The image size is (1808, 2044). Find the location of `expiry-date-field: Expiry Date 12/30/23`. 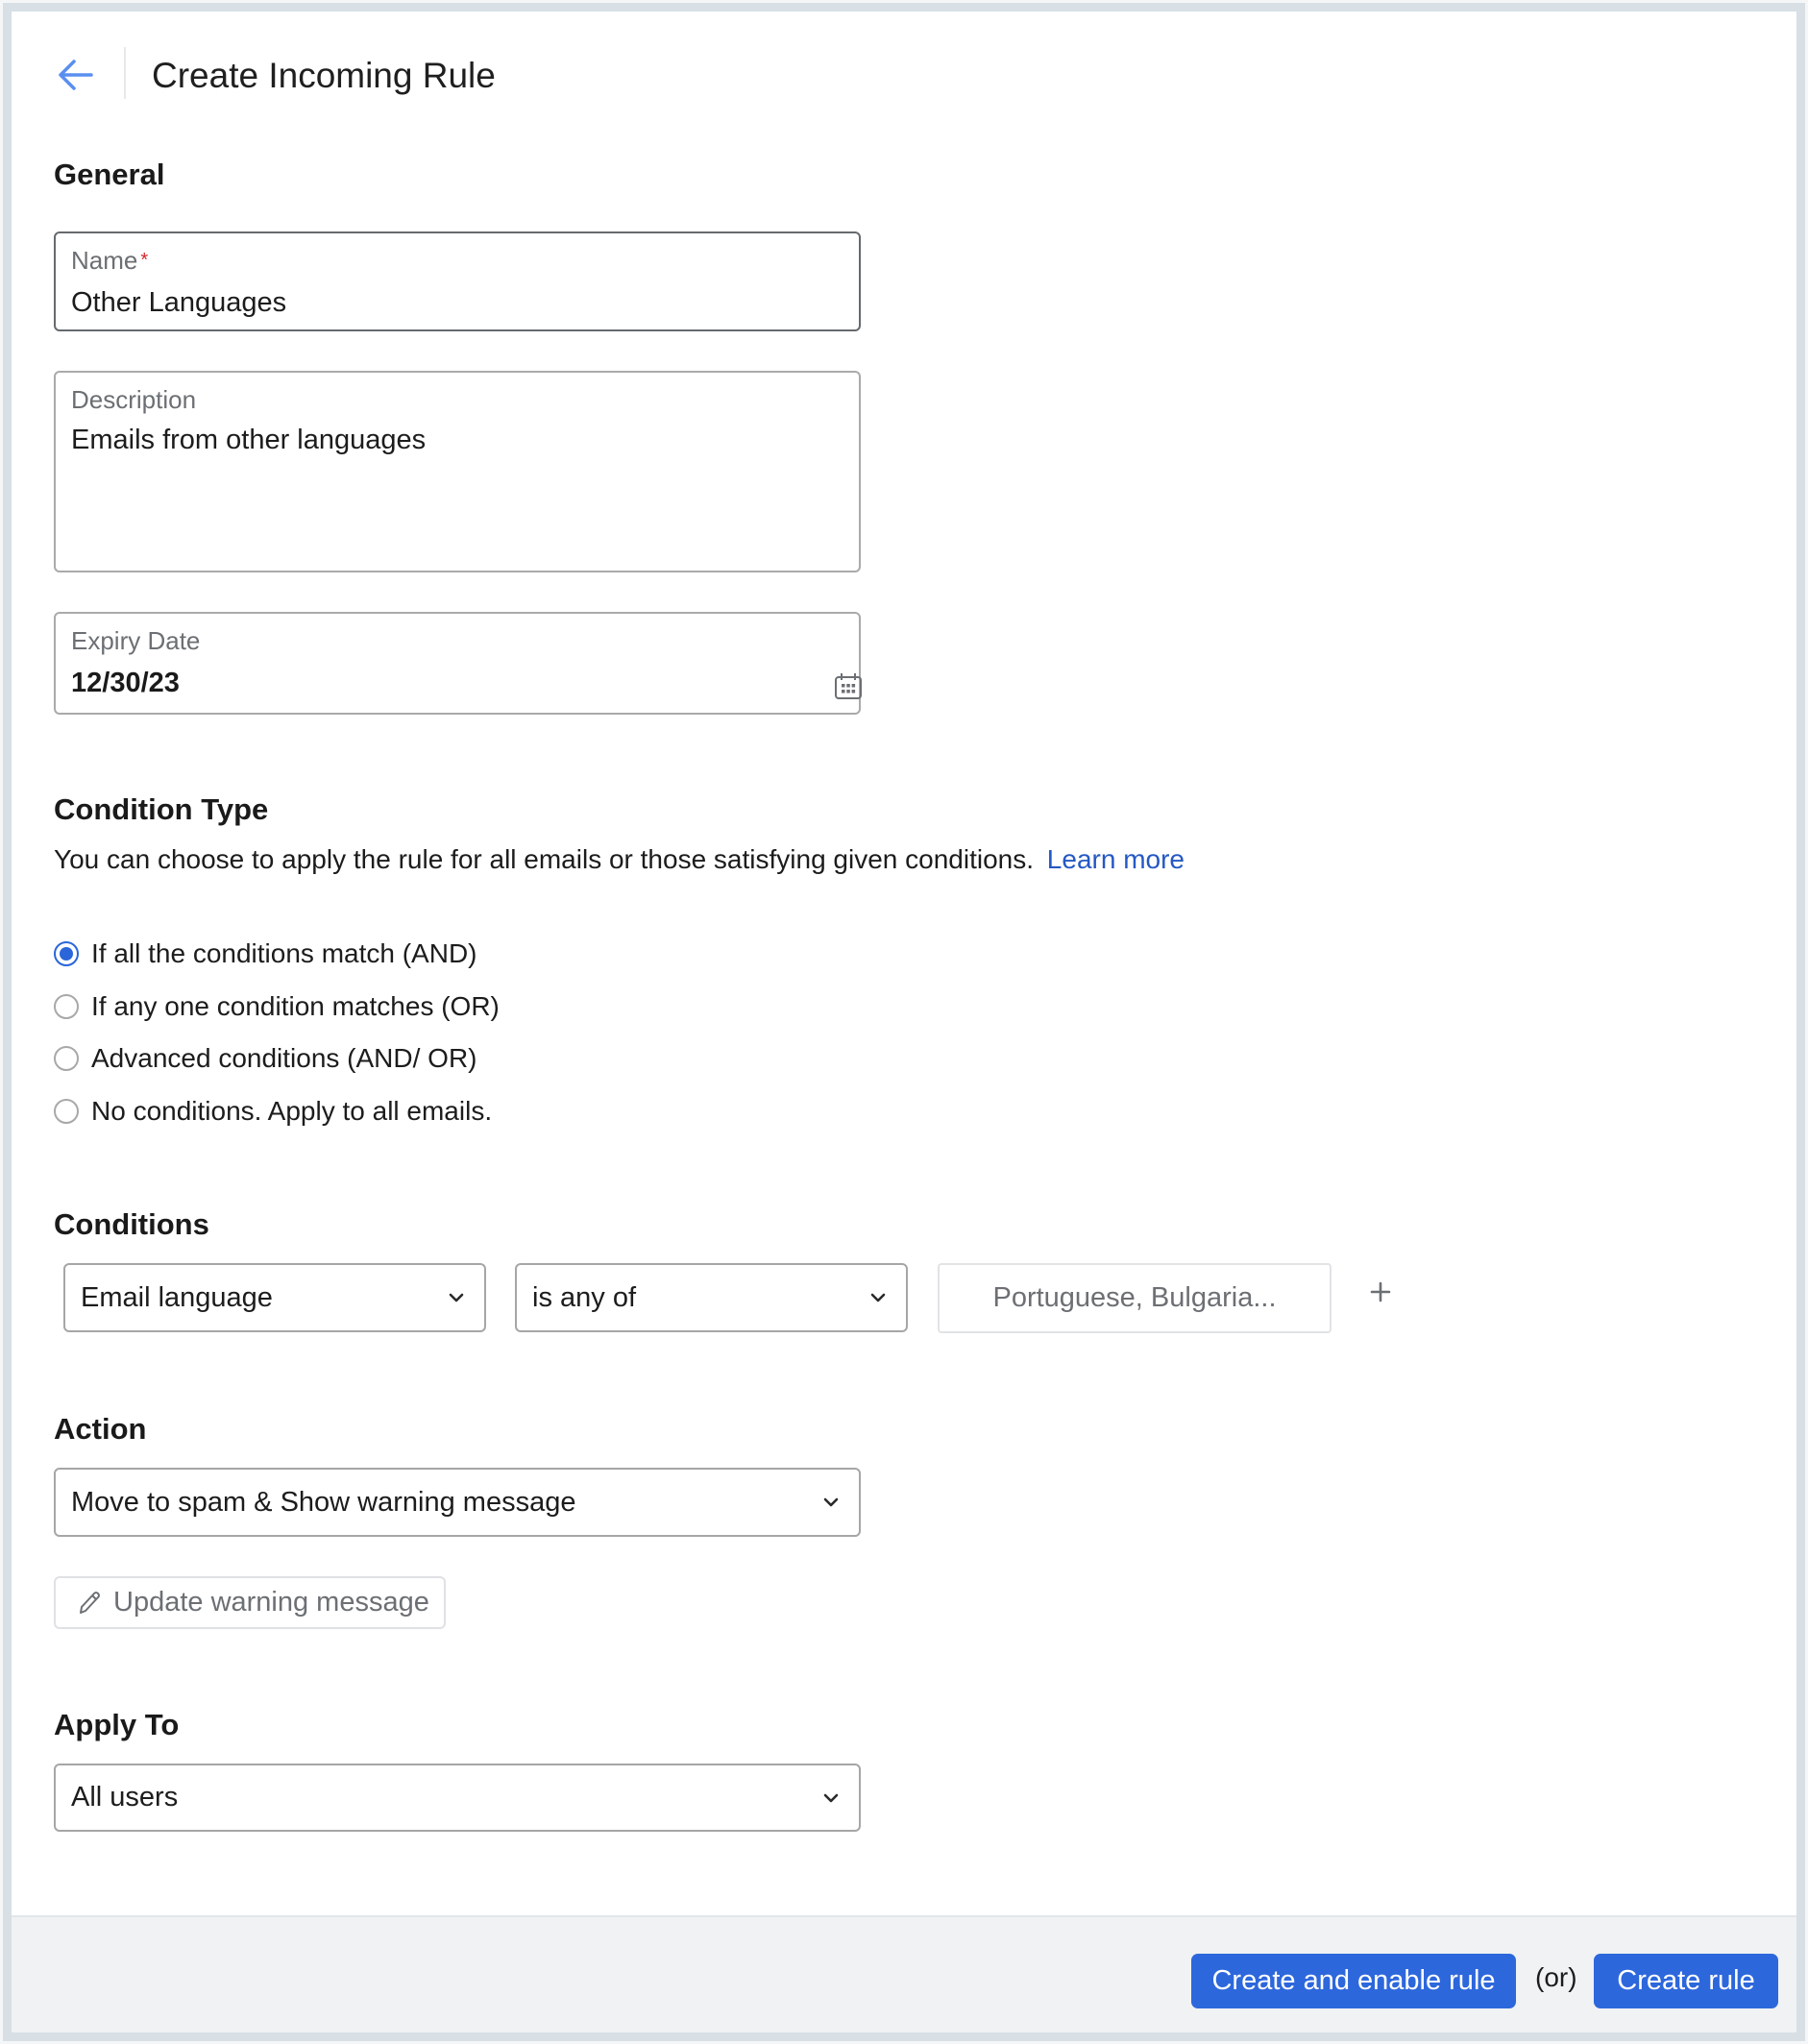

expiry-date-field: Expiry Date 12/30/23 is located at coordinates (458, 663).